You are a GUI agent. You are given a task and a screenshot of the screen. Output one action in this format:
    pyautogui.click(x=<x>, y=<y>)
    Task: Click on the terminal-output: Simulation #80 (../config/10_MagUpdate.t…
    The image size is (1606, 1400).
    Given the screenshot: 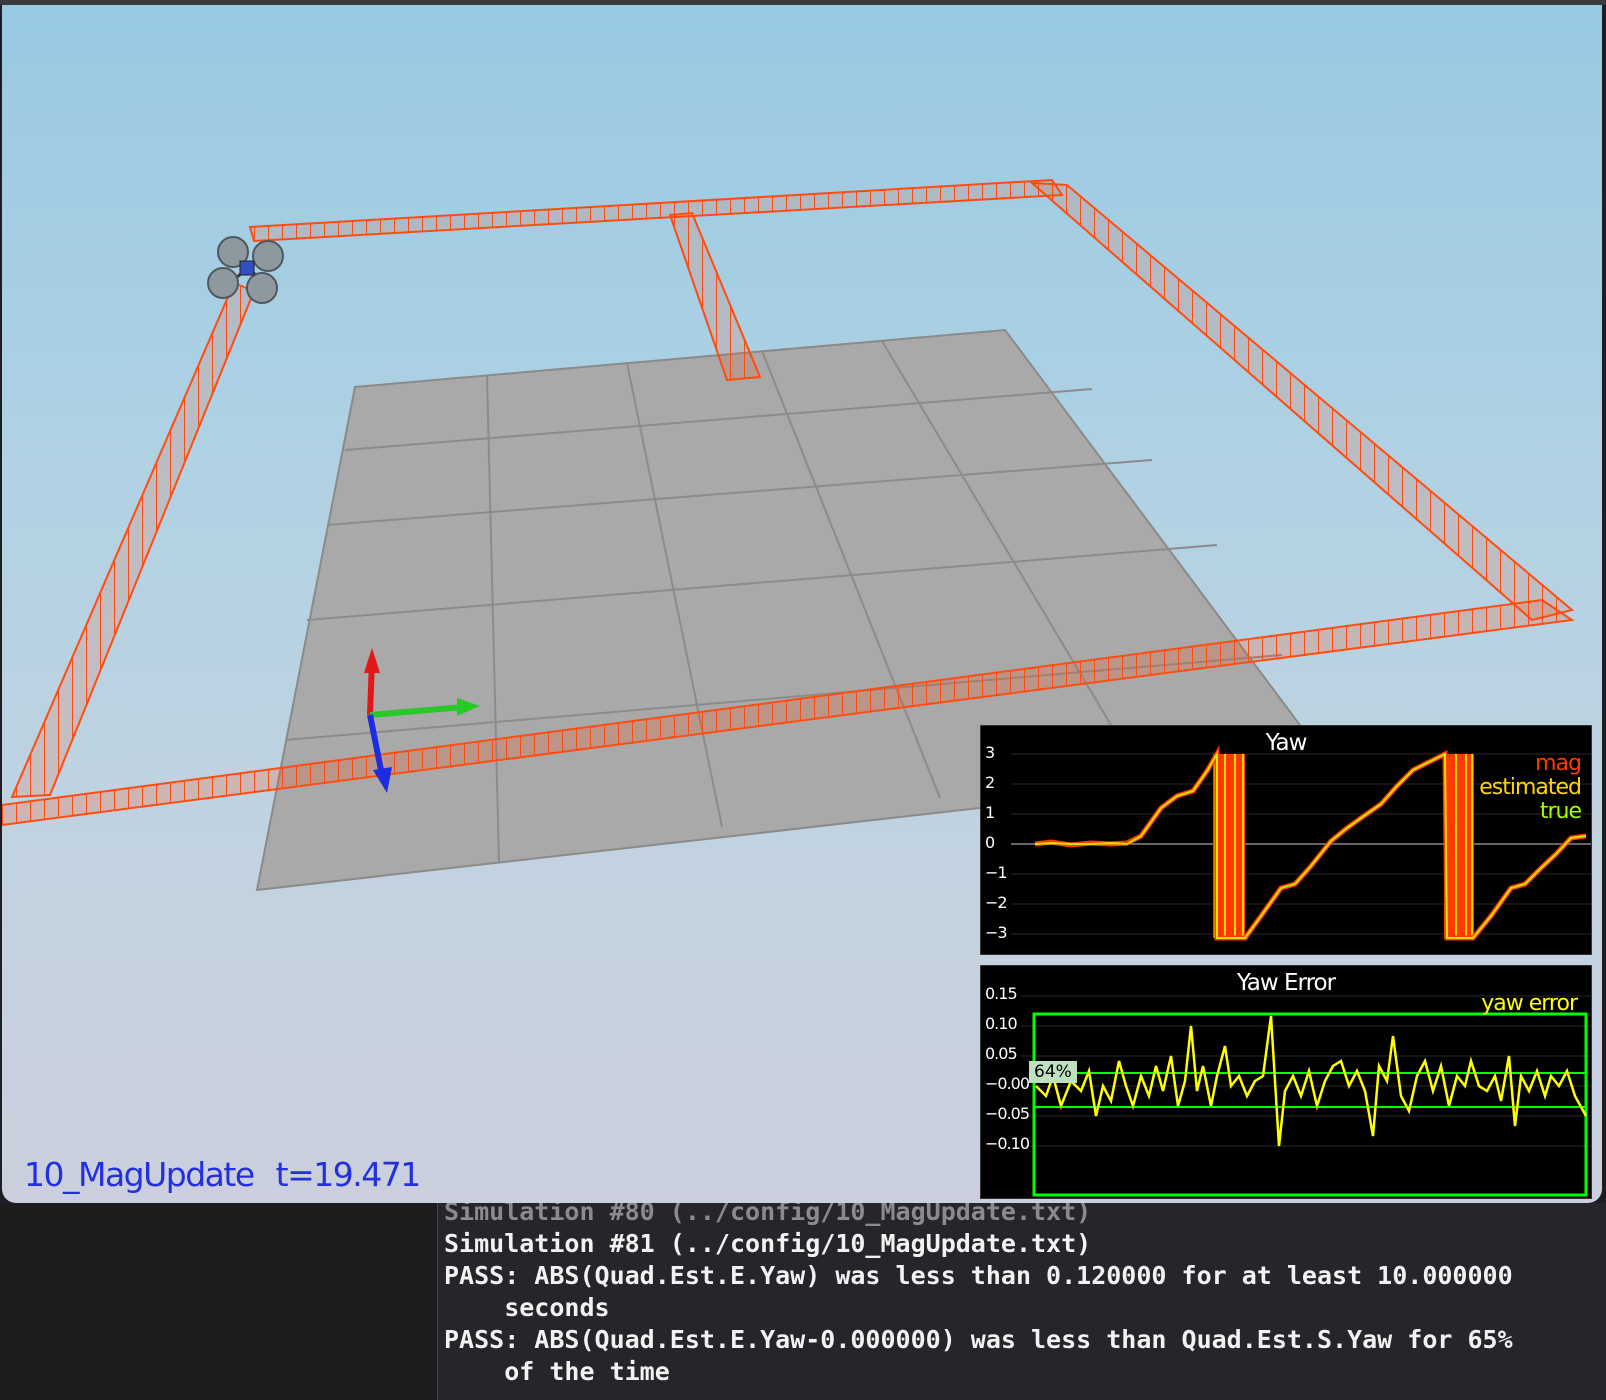 What is the action you would take?
    pyautogui.click(x=1021, y=1301)
    